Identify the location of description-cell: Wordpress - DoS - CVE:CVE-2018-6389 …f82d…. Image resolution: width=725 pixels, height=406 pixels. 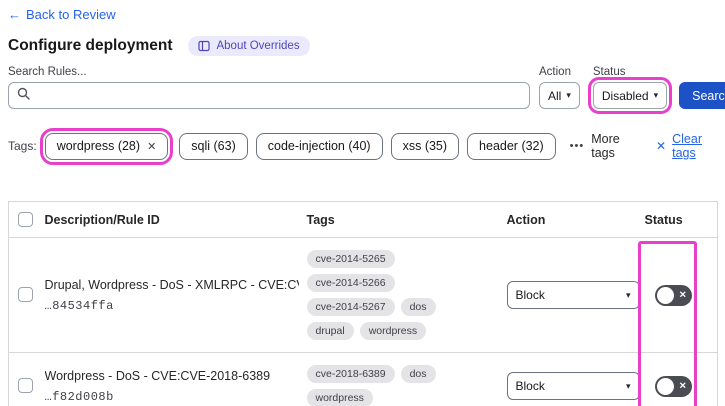
(172, 379).